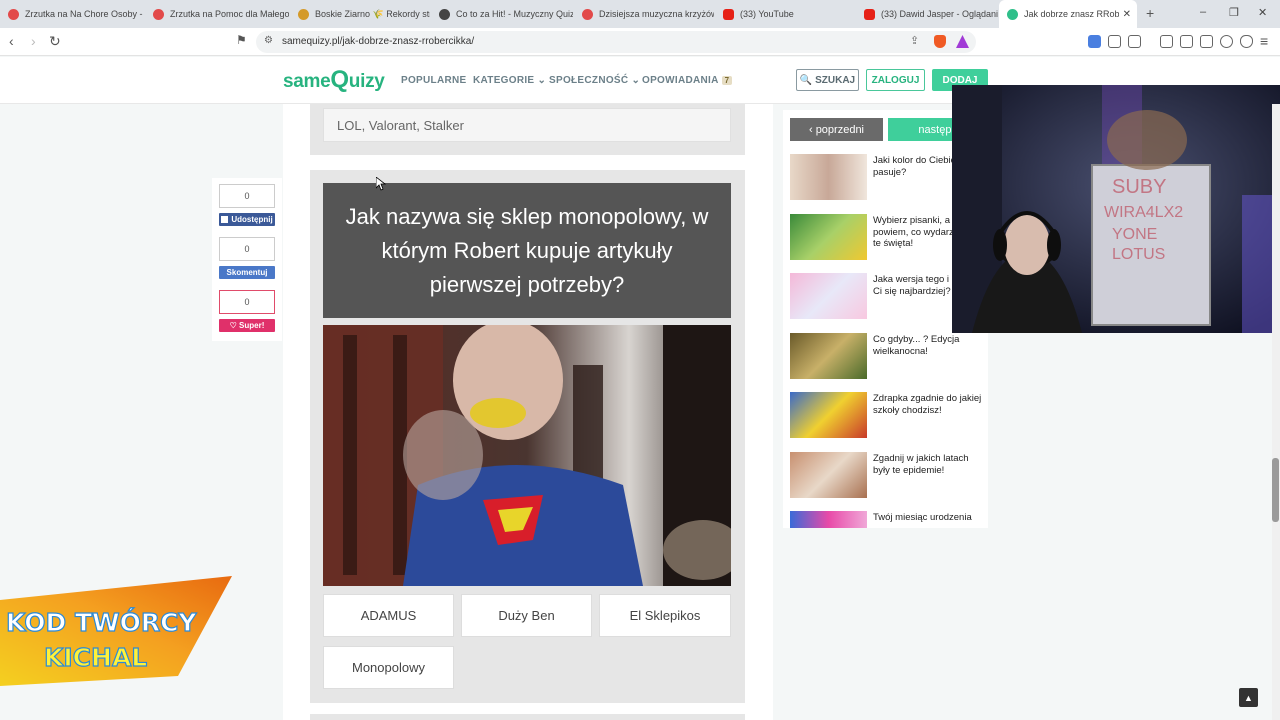 The width and height of the screenshot is (1280, 720). Describe the element at coordinates (1248, 697) in the screenshot. I see `scroll-to-top-button: ▲` at that location.